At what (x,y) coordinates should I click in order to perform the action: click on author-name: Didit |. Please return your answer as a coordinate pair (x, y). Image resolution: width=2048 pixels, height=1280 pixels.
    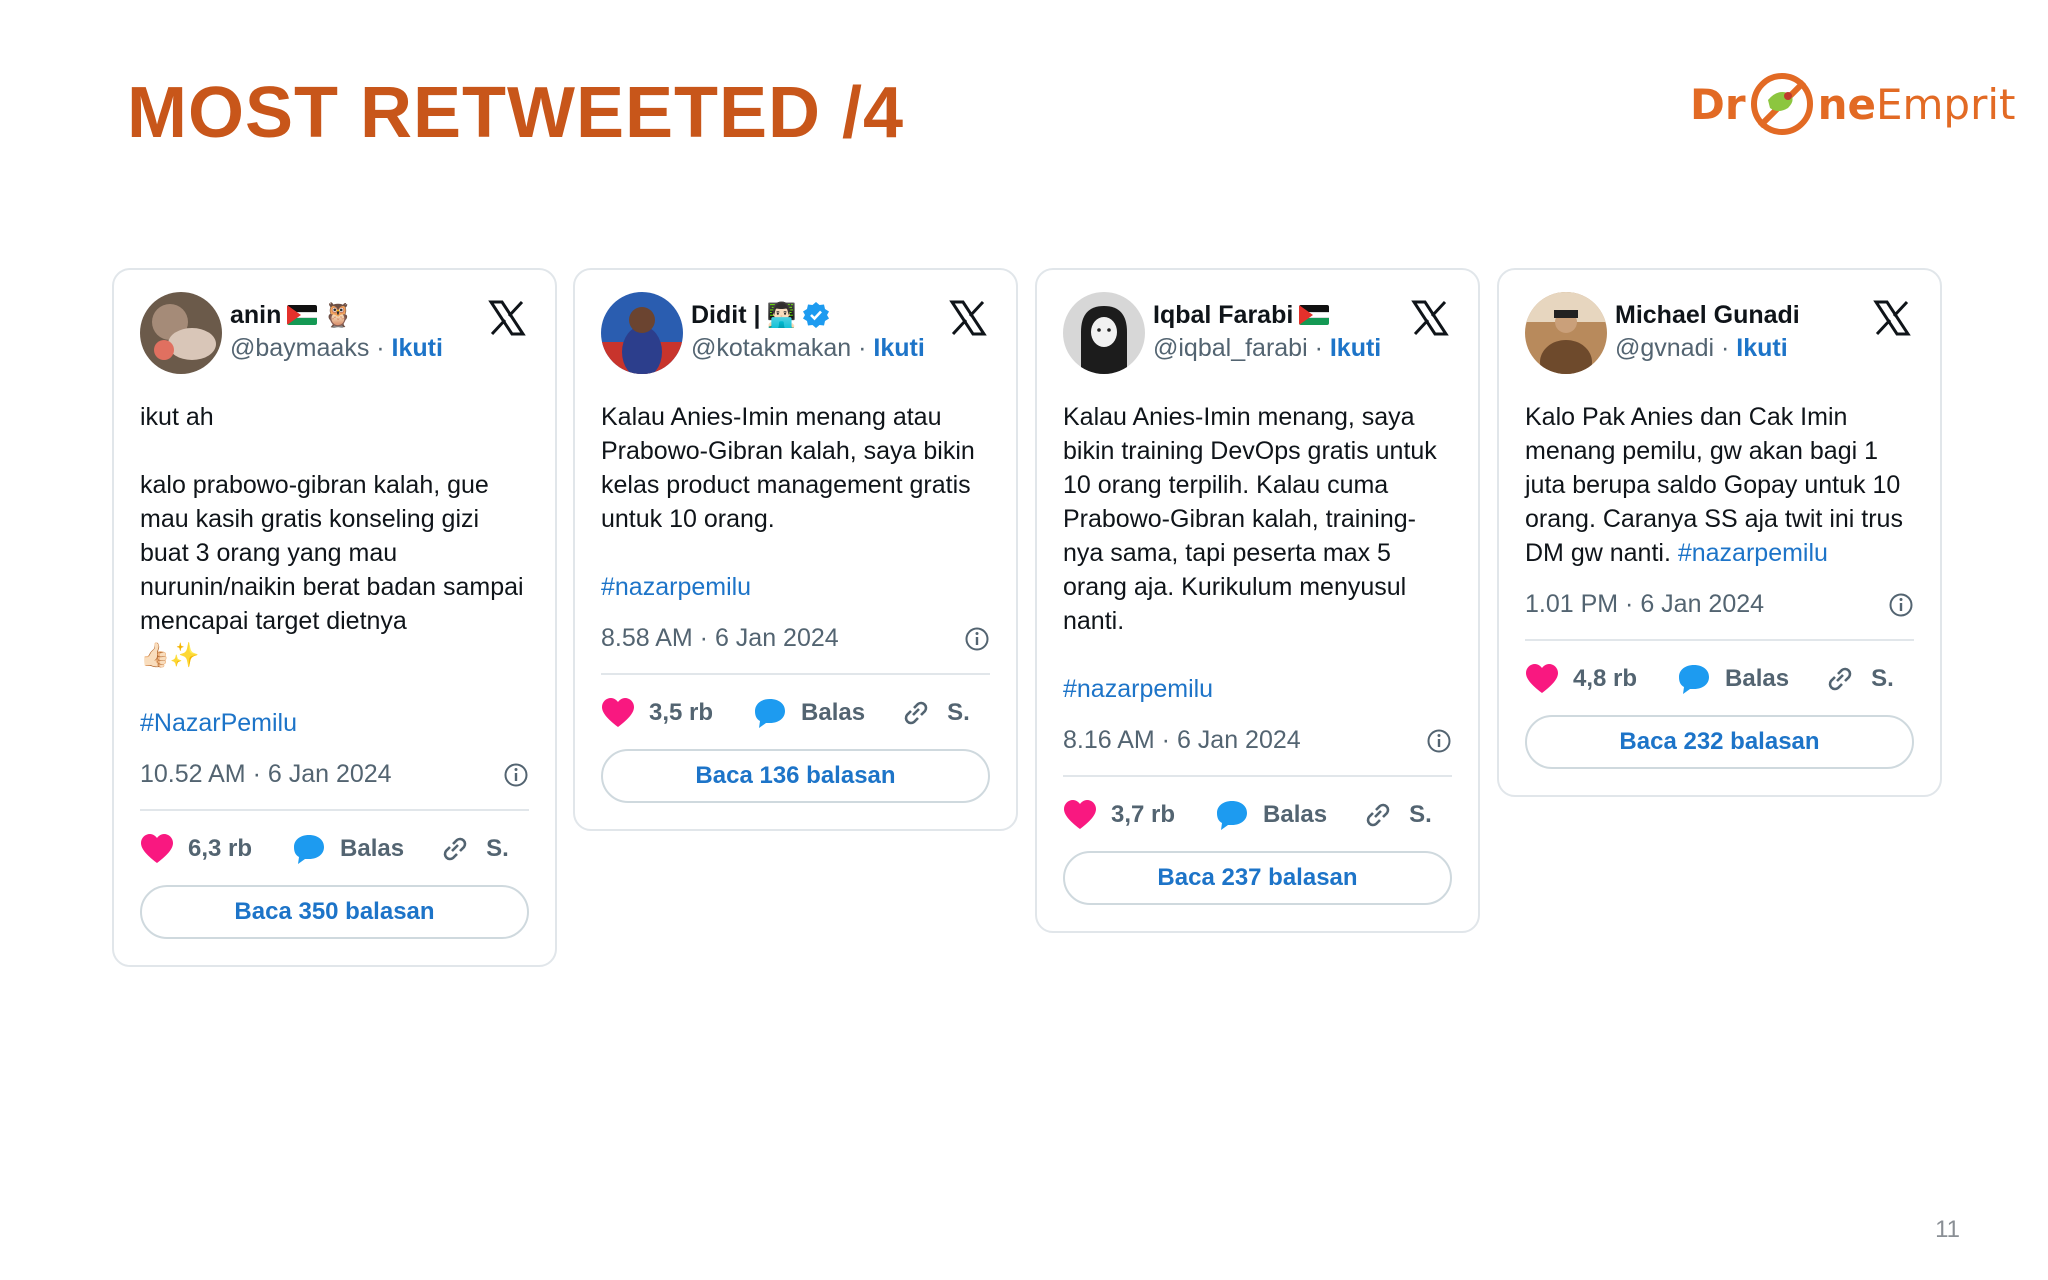
    Looking at the image, I should click on (725, 315).